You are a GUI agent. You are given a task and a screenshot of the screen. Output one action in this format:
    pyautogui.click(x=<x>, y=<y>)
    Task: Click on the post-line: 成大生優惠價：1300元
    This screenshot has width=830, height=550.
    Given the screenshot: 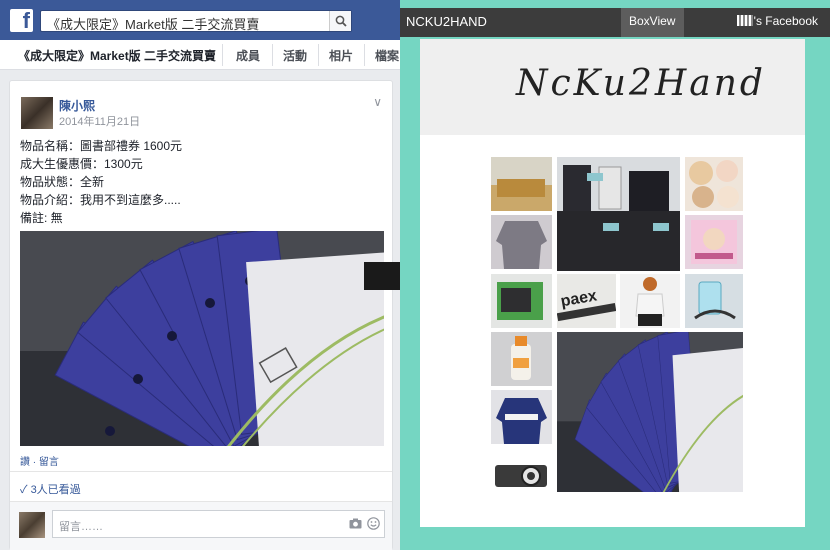 What is the action you would take?
    pyautogui.click(x=81, y=164)
    